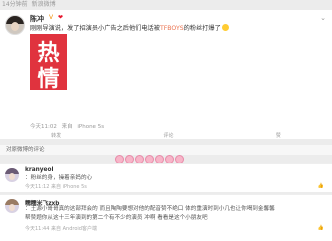 Image resolution: width=332 pixels, height=241 pixels. What do you see at coordinates (37, 19) in the screenshot?
I see `author-name: 陈冲` at bounding box center [37, 19].